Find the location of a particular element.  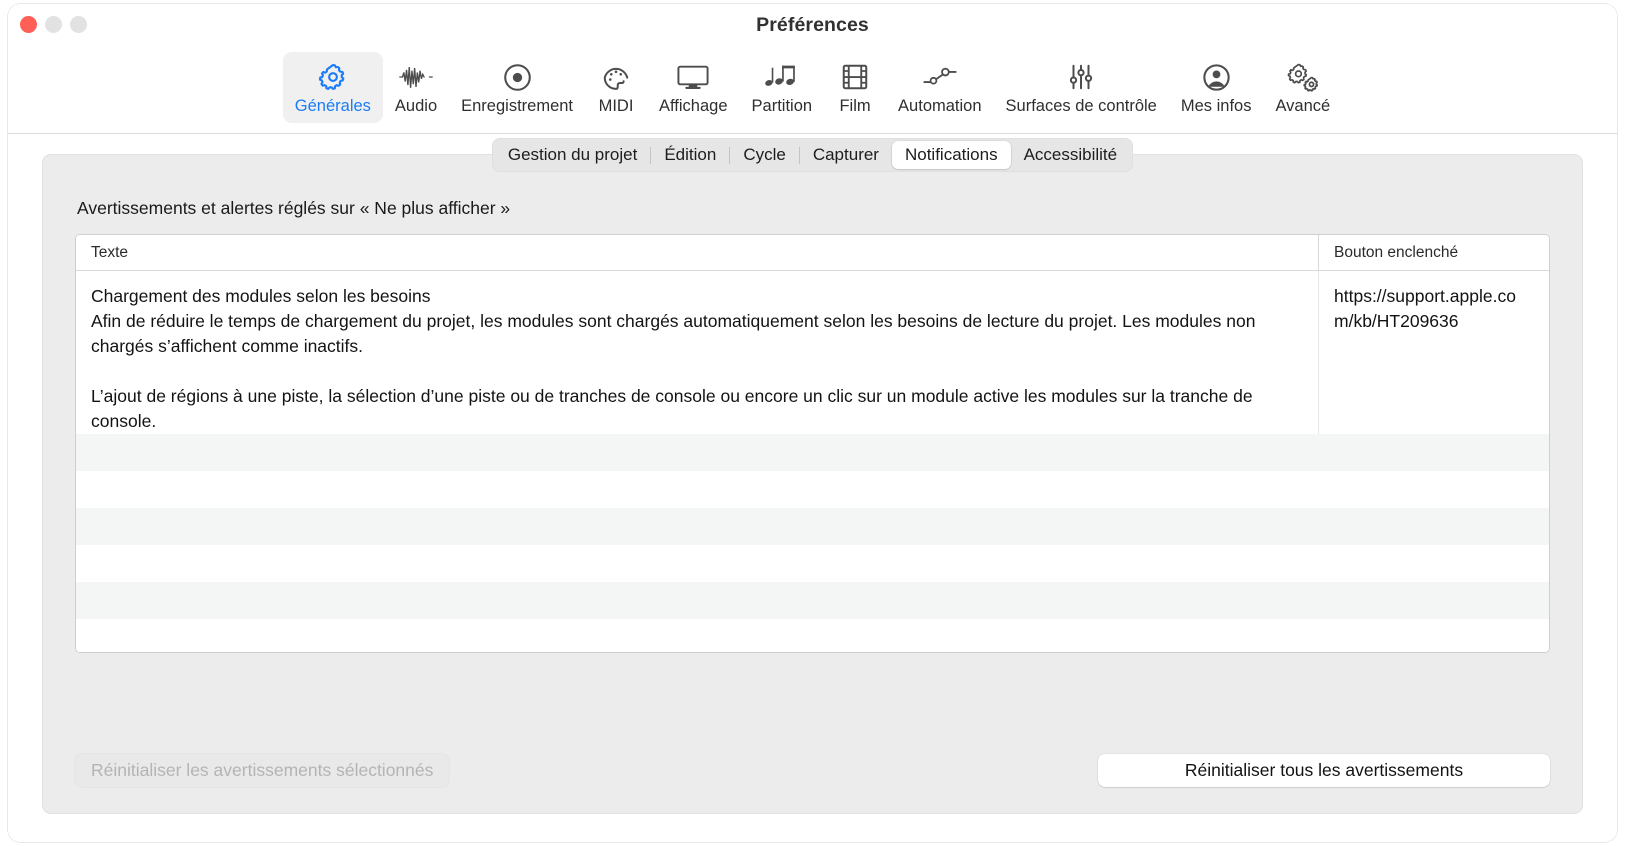

toolbar-item-label: Audio is located at coordinates (416, 106).